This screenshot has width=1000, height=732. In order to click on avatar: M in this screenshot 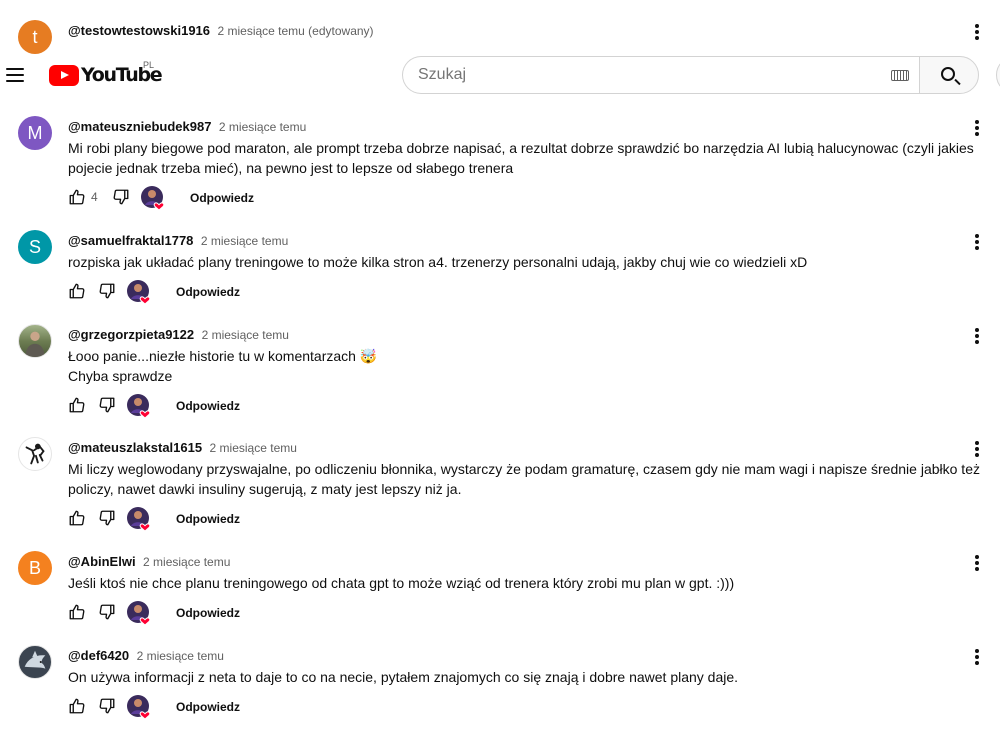, I will do `click(35, 133)`.